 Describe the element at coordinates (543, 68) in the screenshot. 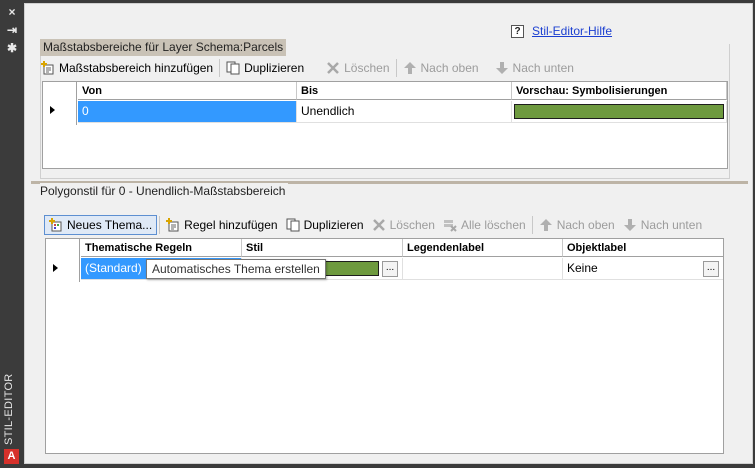

I see `move-down-scale-label: Nach unten` at that location.